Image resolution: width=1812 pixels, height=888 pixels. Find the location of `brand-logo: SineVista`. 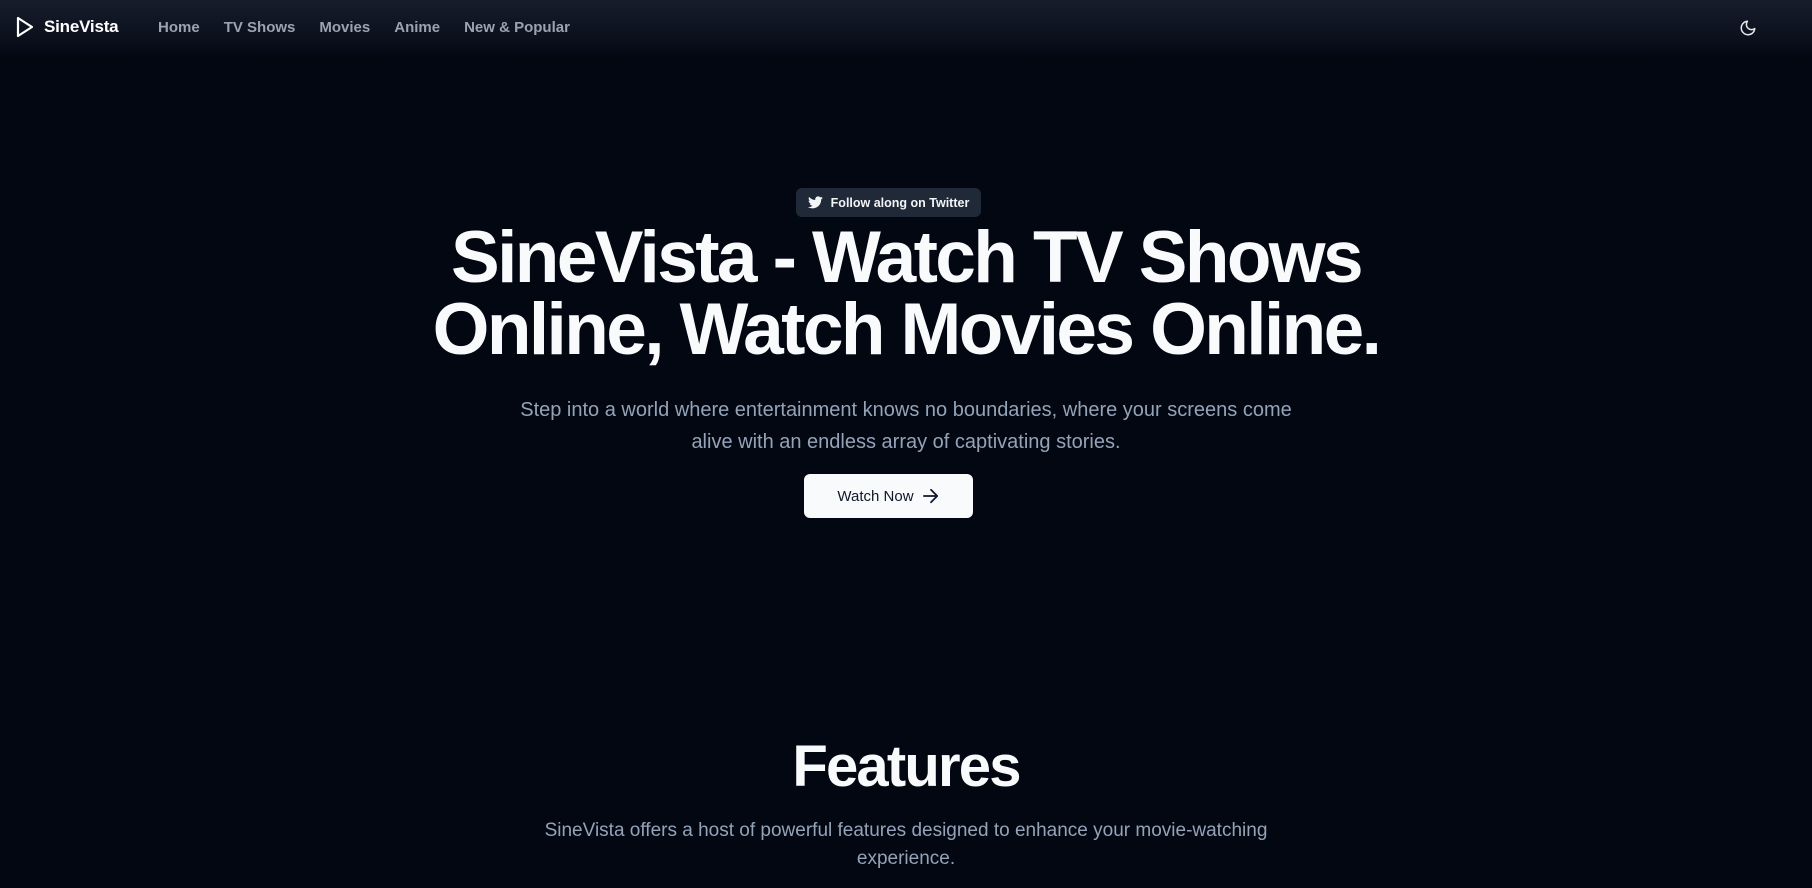

brand-logo: SineVista is located at coordinates (67, 27).